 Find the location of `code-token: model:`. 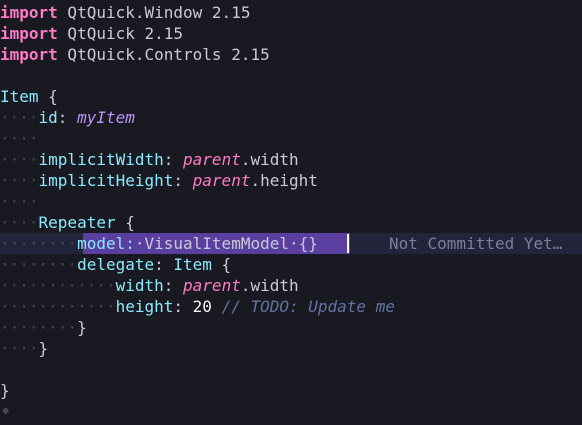

code-token: model: is located at coordinates (106, 243).